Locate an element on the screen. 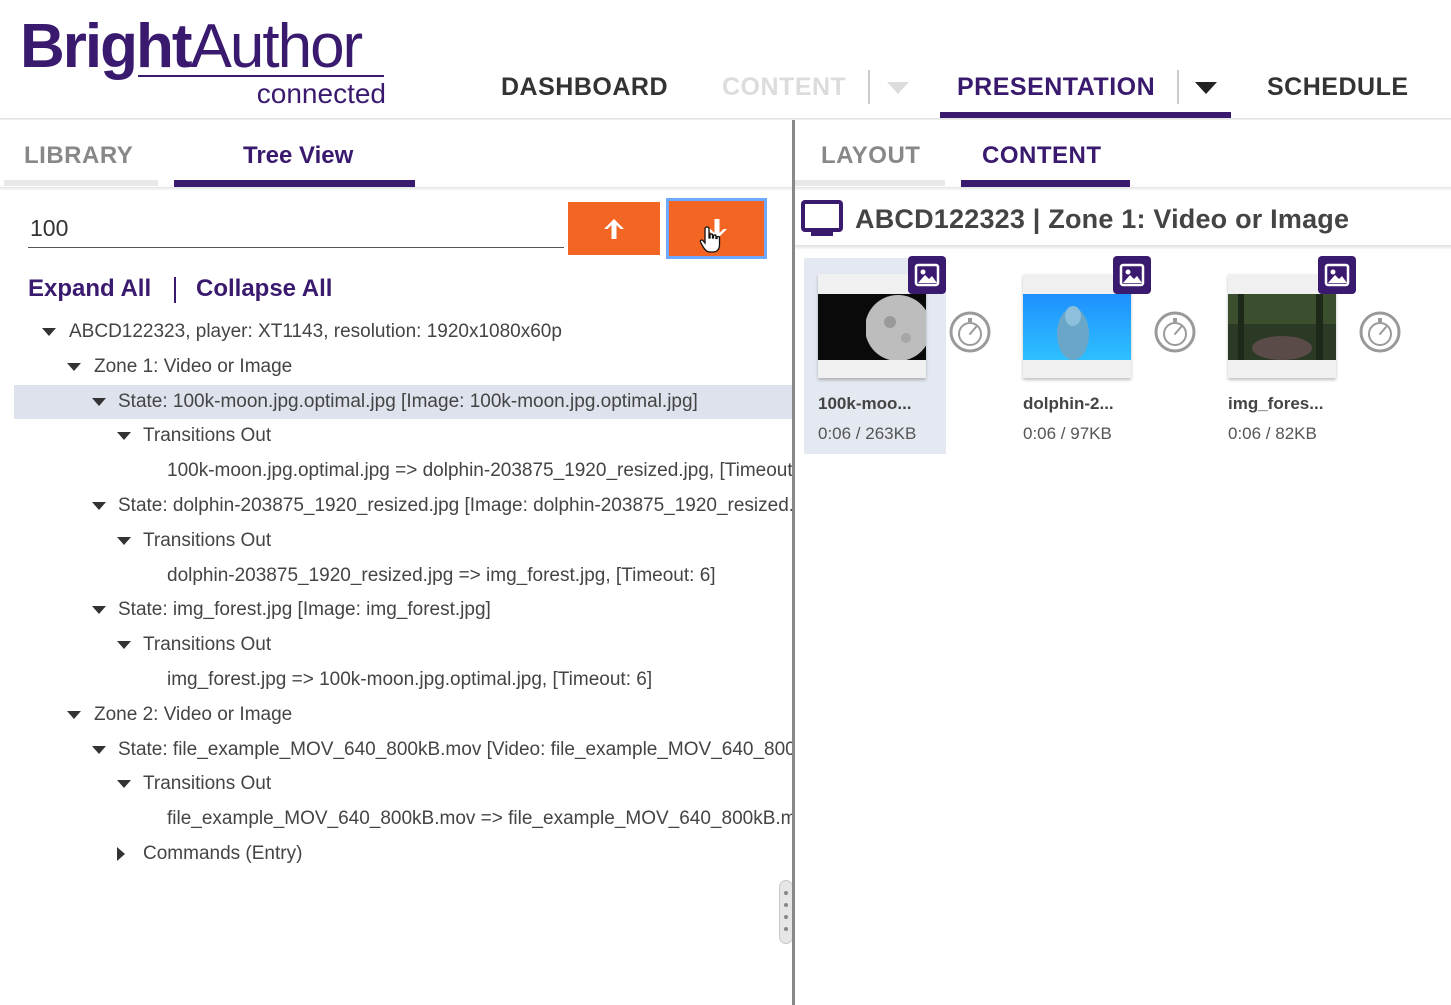  content-card: img_fores... 0:06 / 82KB is located at coordinates (1285, 355).